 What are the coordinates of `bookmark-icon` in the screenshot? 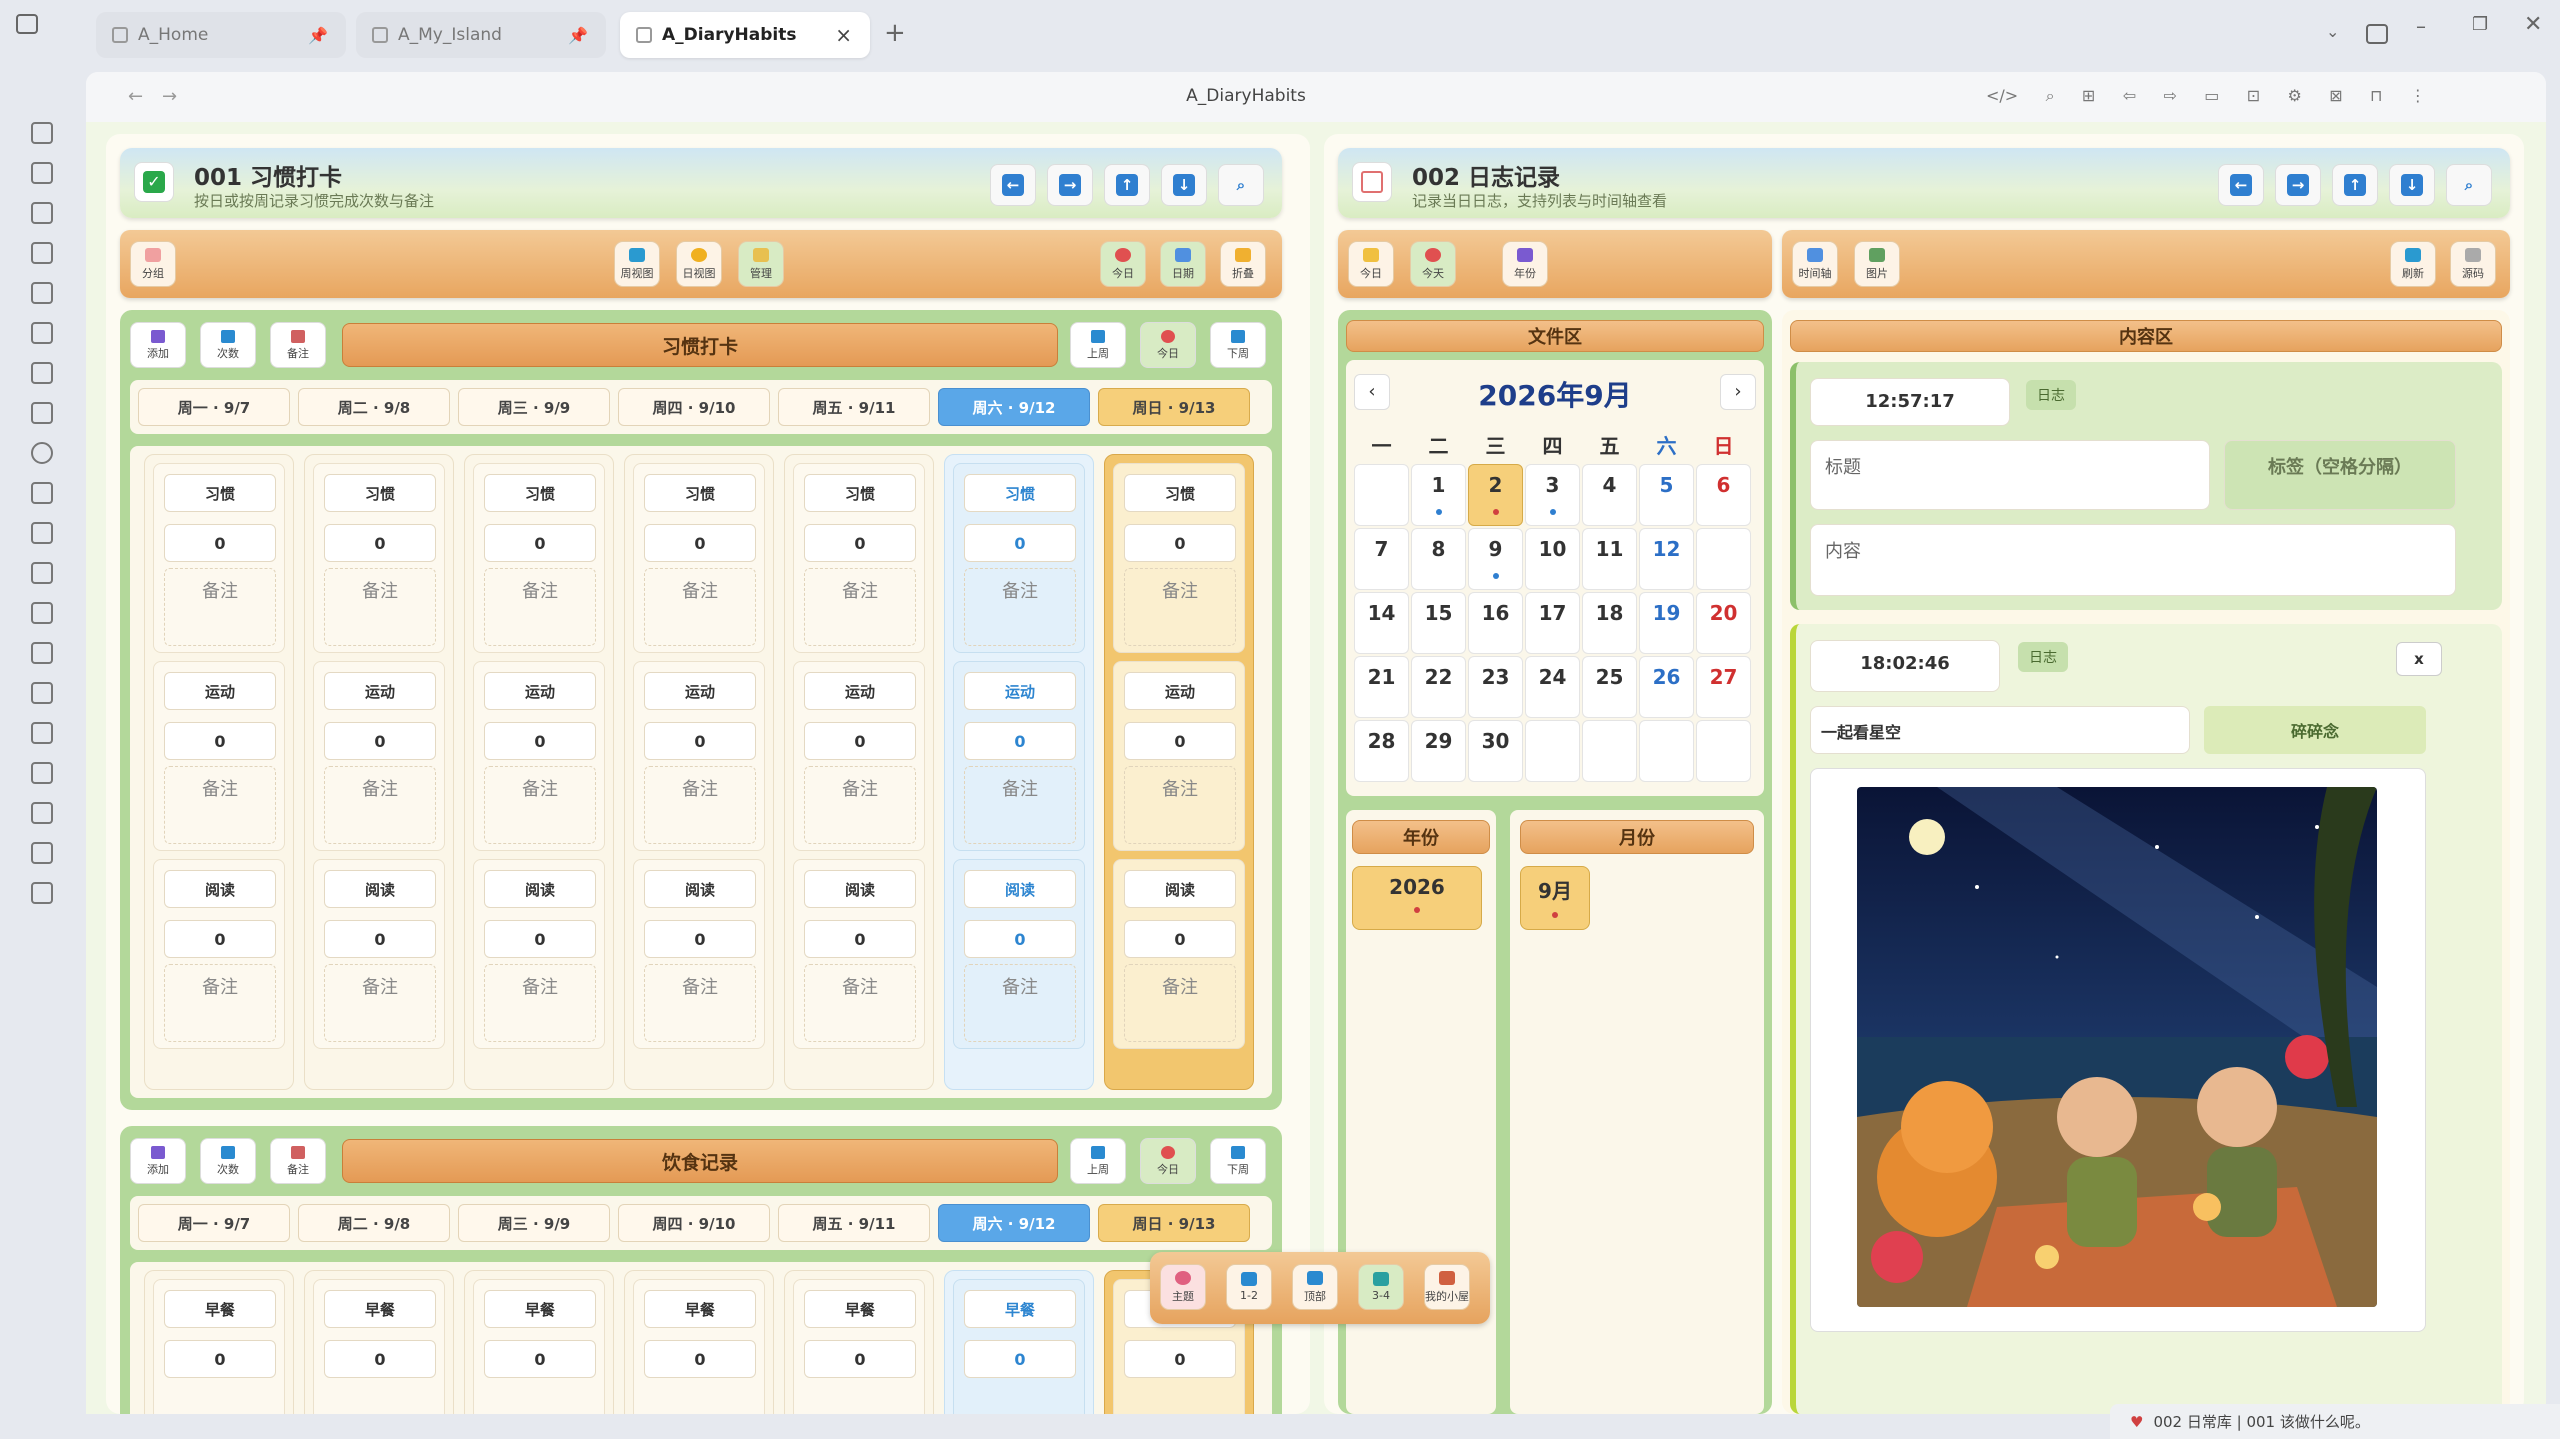 It's located at (42, 733).